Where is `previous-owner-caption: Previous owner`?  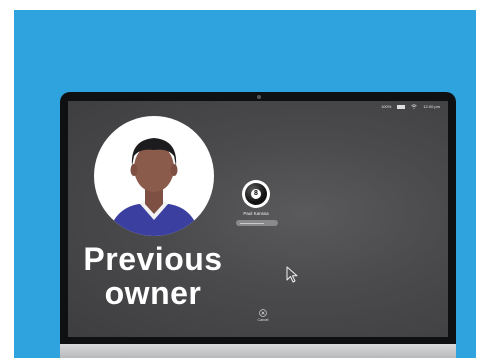 previous-owner-caption: Previous owner is located at coordinates (153, 276).